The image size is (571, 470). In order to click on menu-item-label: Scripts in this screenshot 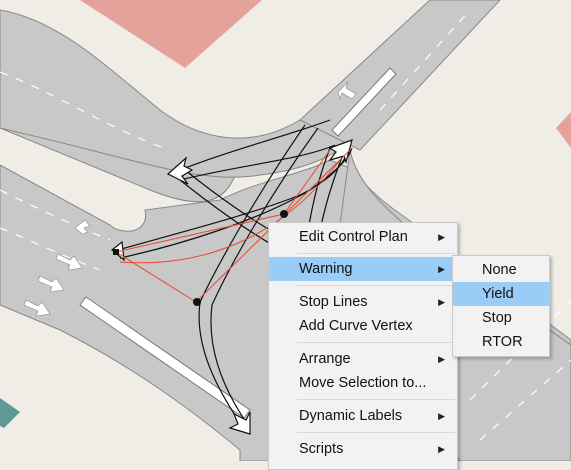, I will do `click(321, 449)`.